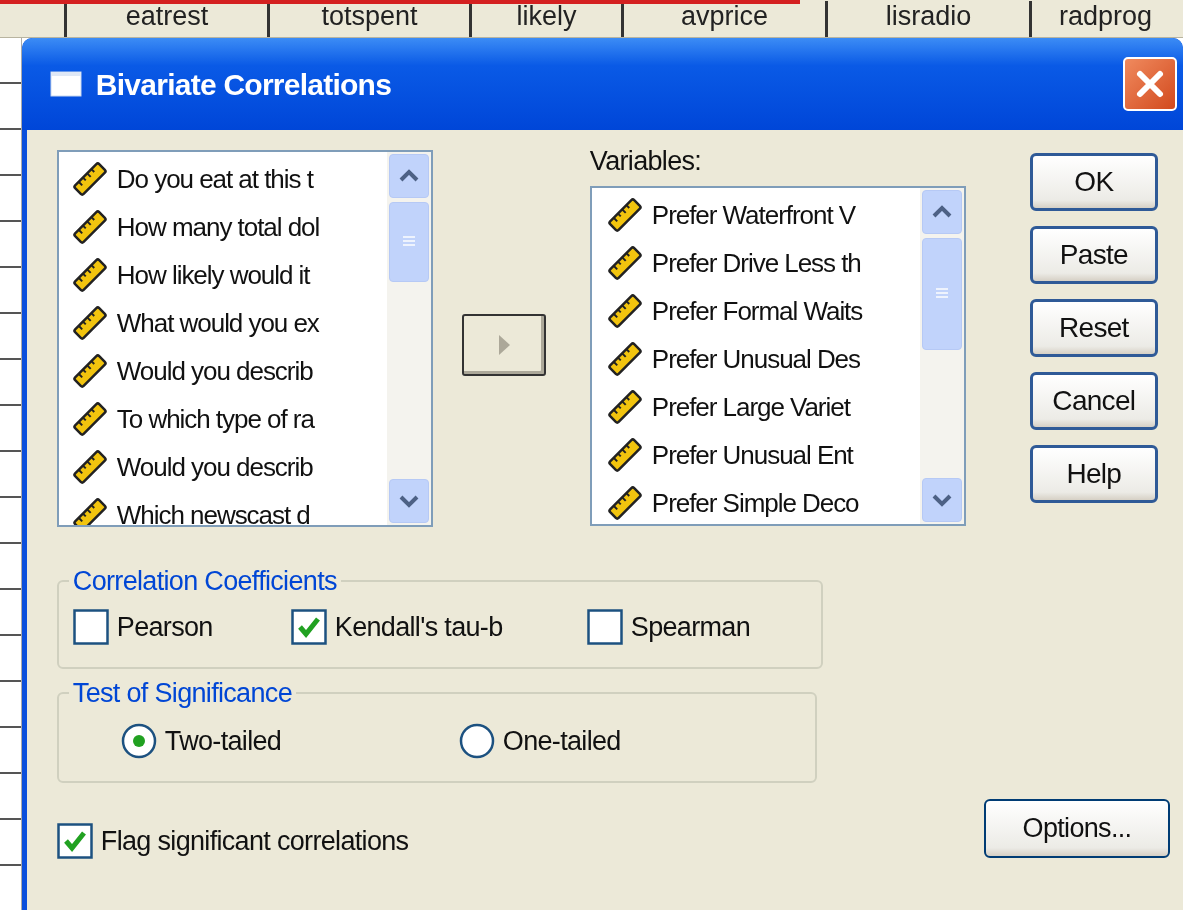  What do you see at coordinates (1093, 255) in the screenshot?
I see `dialog-button: Paste` at bounding box center [1093, 255].